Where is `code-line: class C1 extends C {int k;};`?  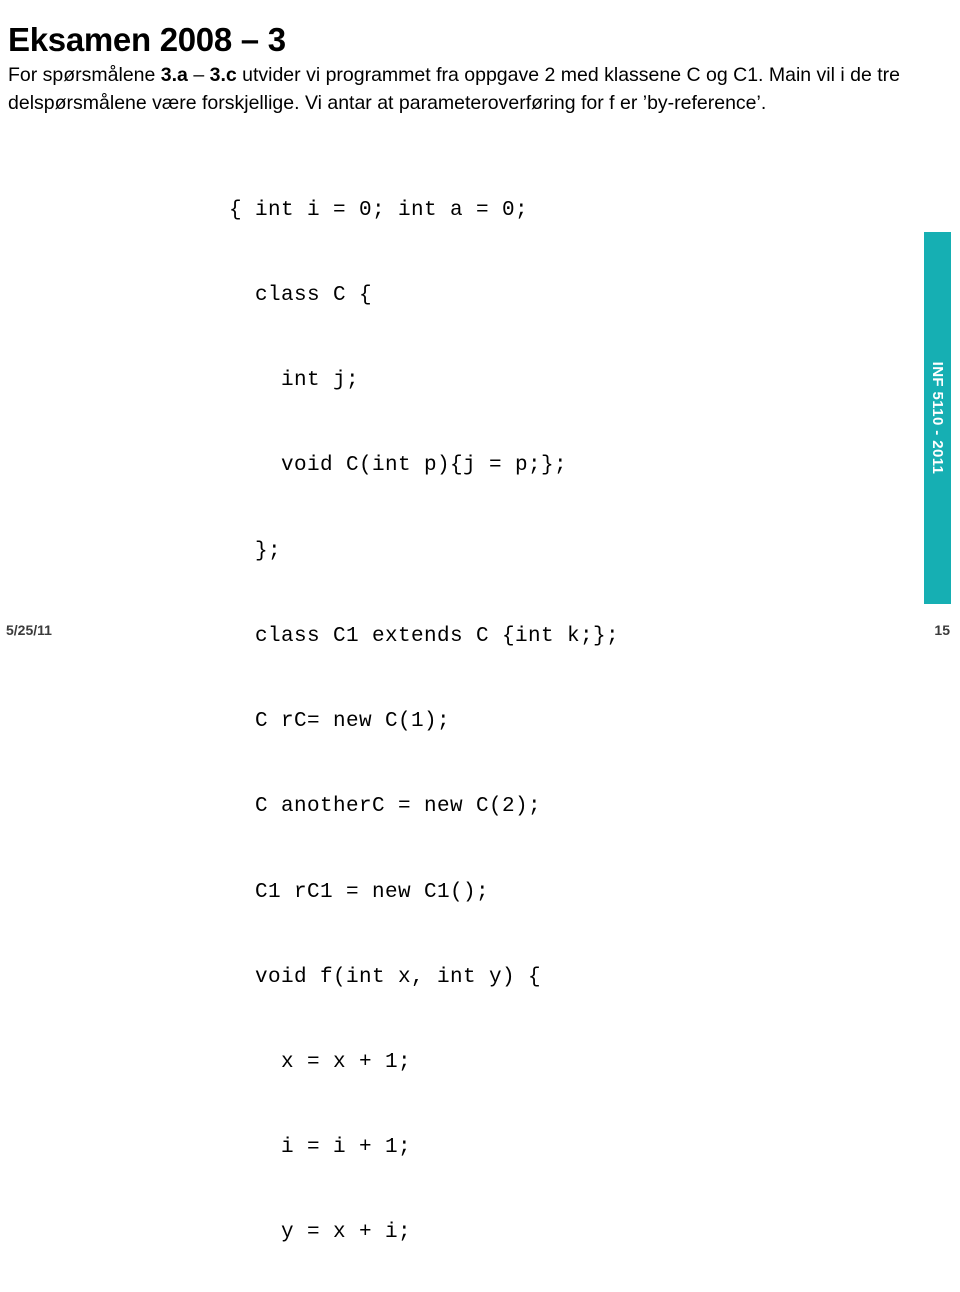 code-line: class C1 extends C {int k;}; is located at coordinates (424, 636).